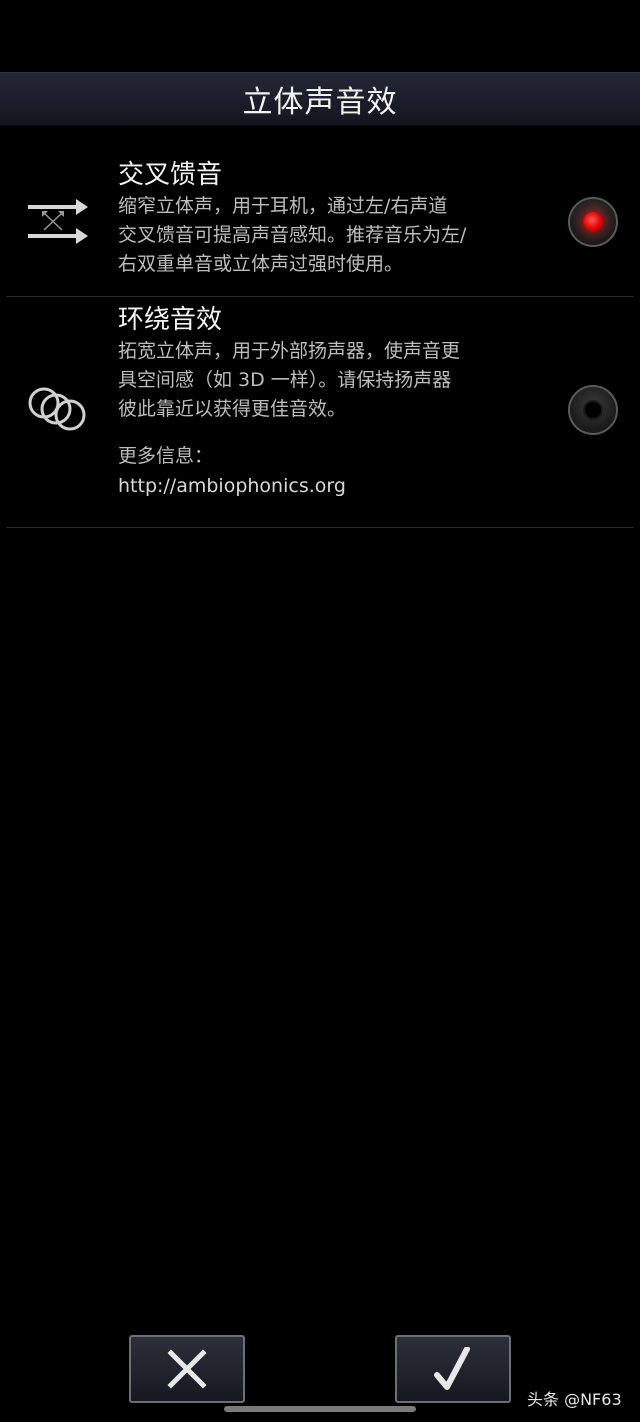 This screenshot has width=640, height=1422. What do you see at coordinates (58, 411) in the screenshot?
I see `surround-rings-icon` at bounding box center [58, 411].